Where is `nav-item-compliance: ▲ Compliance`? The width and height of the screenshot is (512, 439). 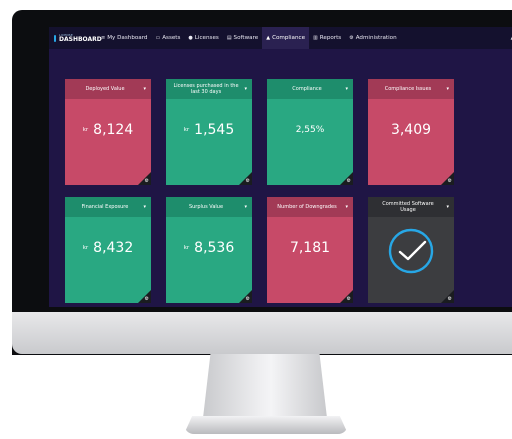 nav-item-compliance: ▲ Compliance is located at coordinates (286, 38).